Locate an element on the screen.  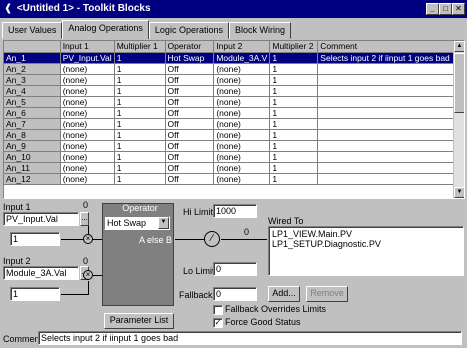
table-row: An_12 (none) 1 Off (none) 1 is located at coordinates (234, 179).